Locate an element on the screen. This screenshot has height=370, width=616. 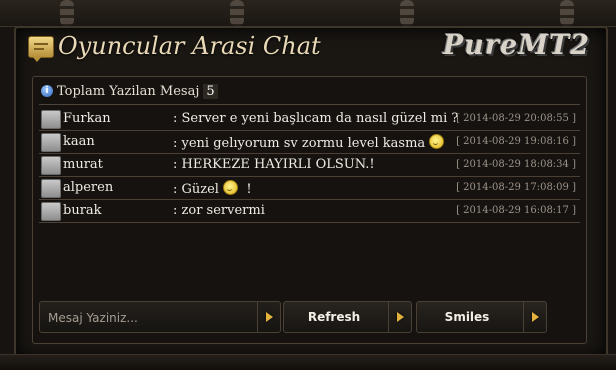
chat-bubble-icon is located at coordinates (41, 47).